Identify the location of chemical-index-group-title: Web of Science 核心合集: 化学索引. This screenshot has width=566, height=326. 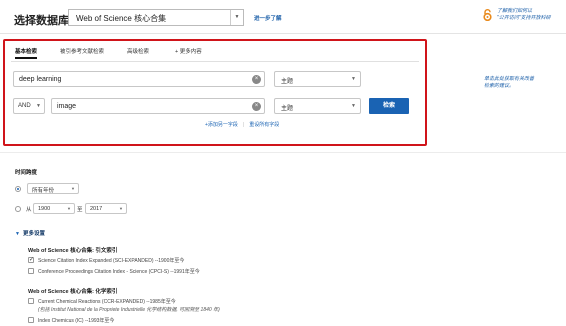
(73, 292).